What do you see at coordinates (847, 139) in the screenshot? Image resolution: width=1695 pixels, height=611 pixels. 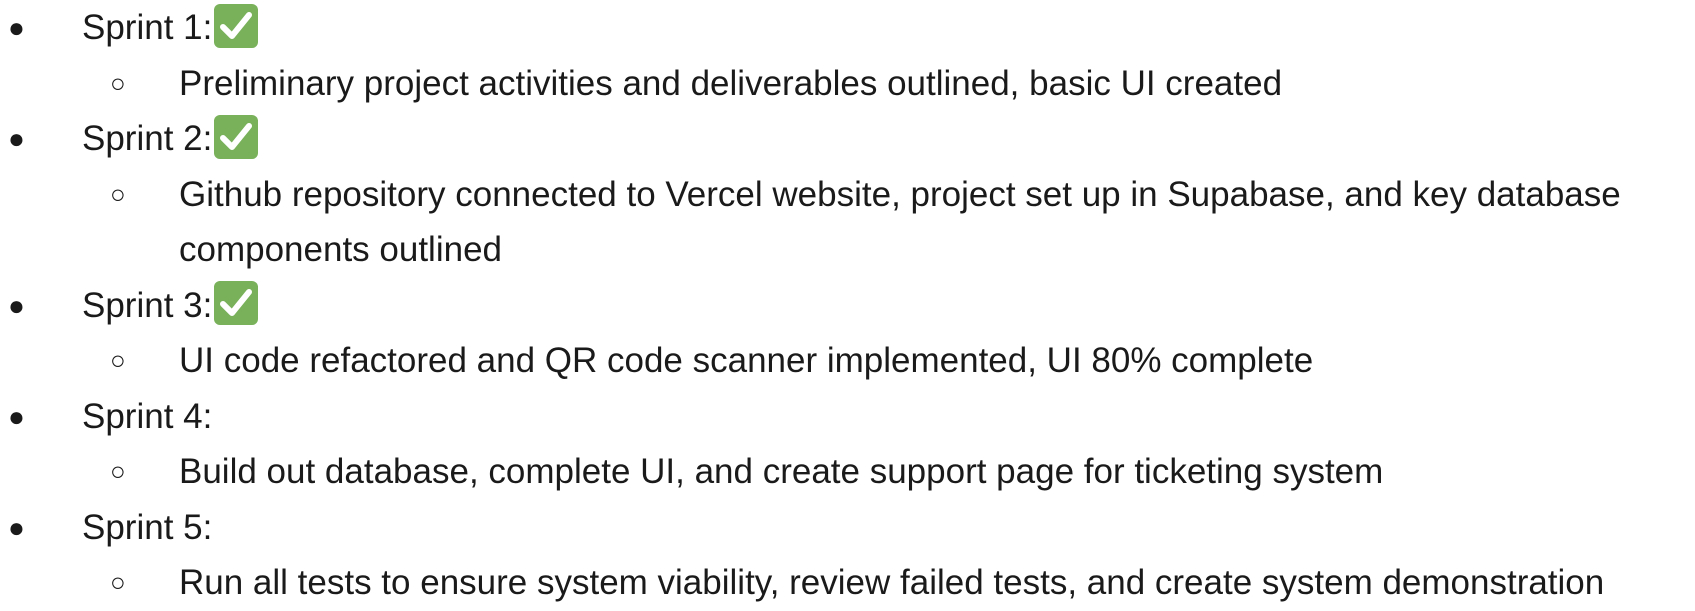 I see `sprint-item: ● Sprint 2:` at bounding box center [847, 139].